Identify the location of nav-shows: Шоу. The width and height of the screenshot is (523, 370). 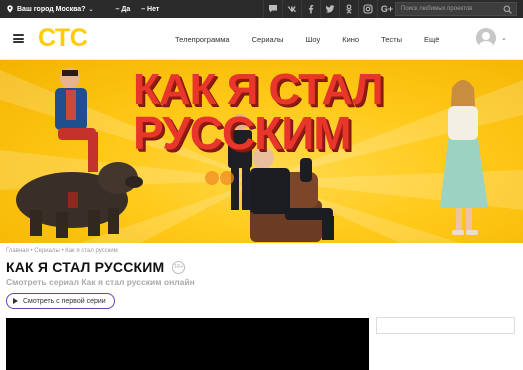
(313, 39).